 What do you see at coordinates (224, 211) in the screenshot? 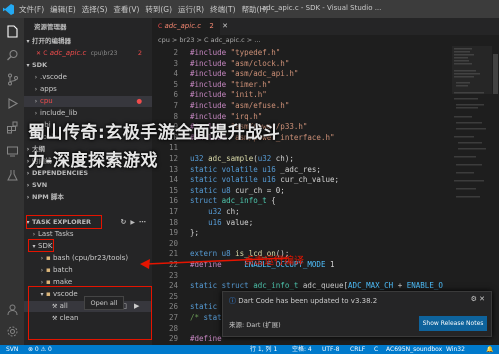
I see `code-line: u32 ch;` at bounding box center [224, 211].